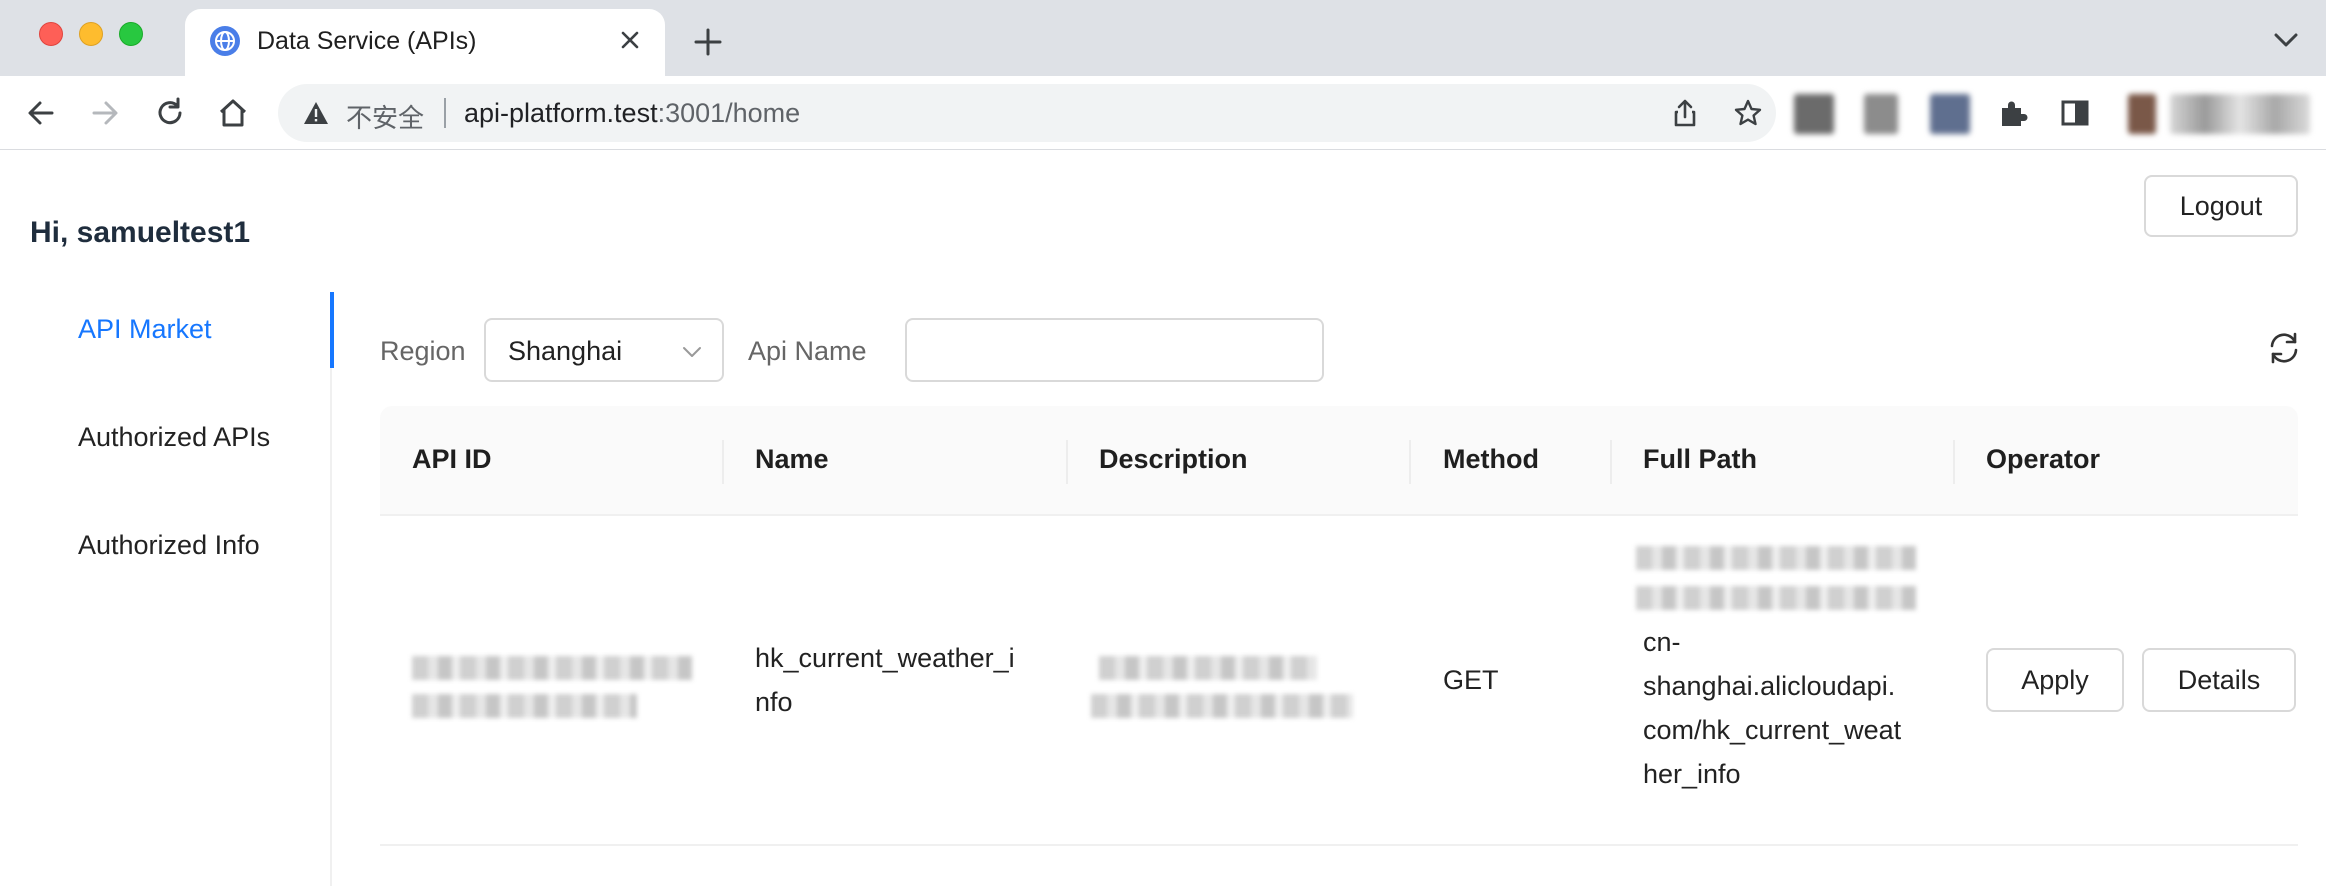 The height and width of the screenshot is (886, 2326). Describe the element at coordinates (169, 545) in the screenshot. I see `sidebar-item-label: Authorized Info` at that location.